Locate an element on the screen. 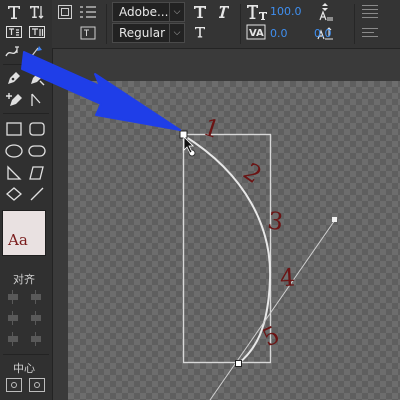 This screenshot has width=400, height=400. text-tool-icon is located at coordinates (65, 12).